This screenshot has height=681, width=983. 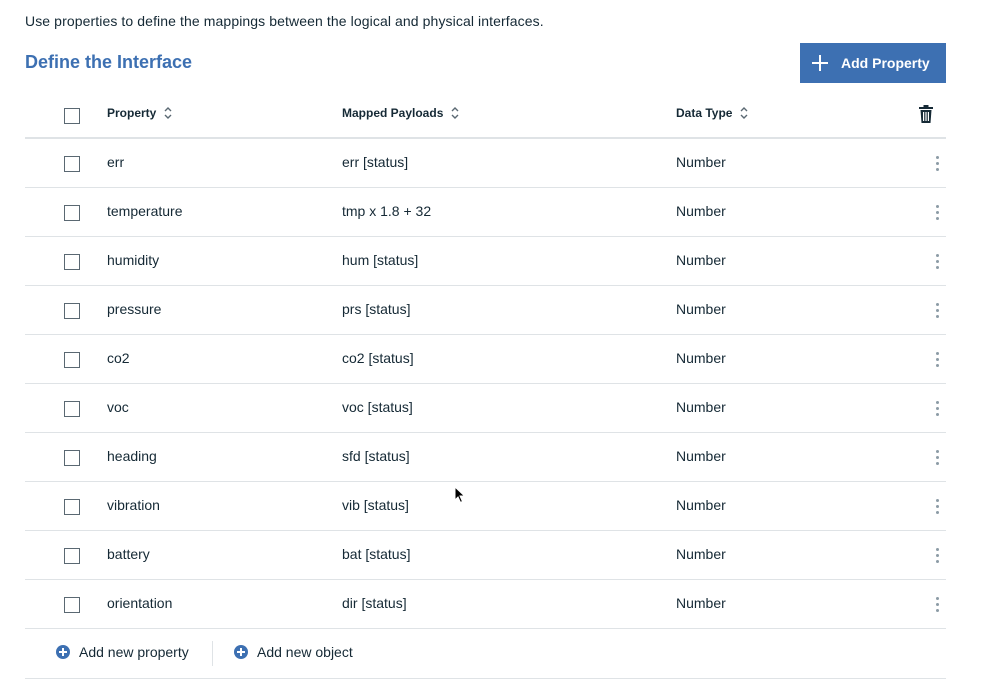 What do you see at coordinates (485, 654) in the screenshot?
I see `table-footer: Add new property Add new object` at bounding box center [485, 654].